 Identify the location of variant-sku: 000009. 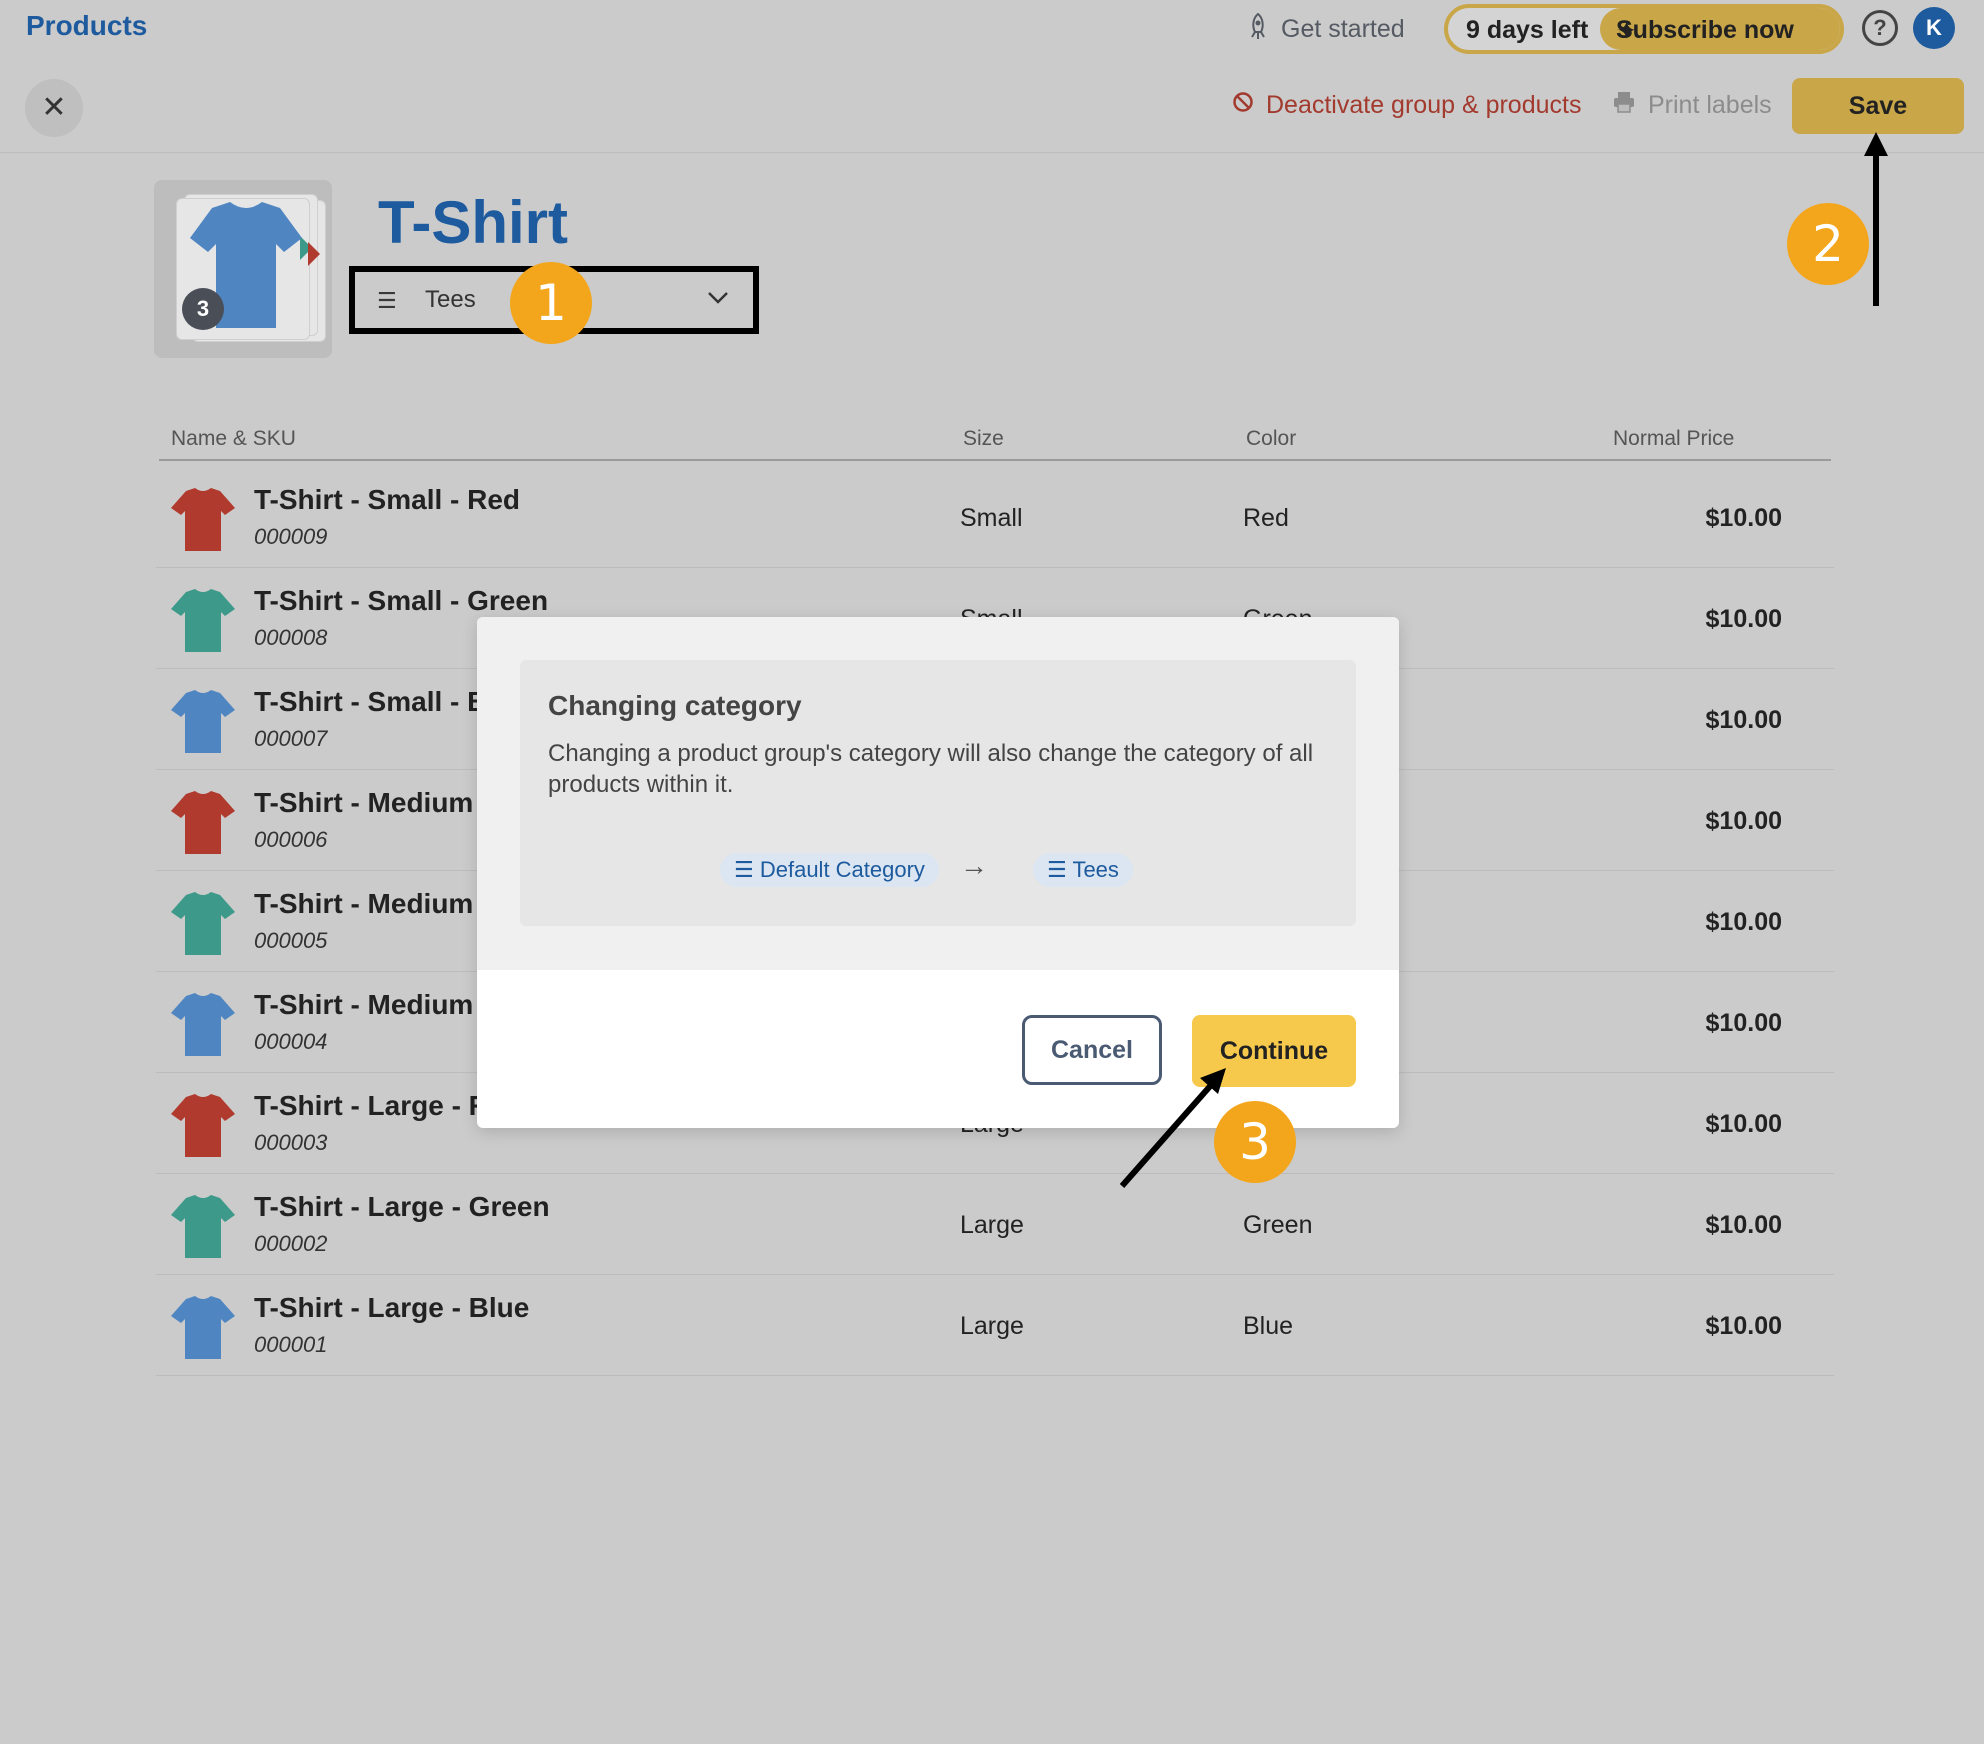
(291, 536).